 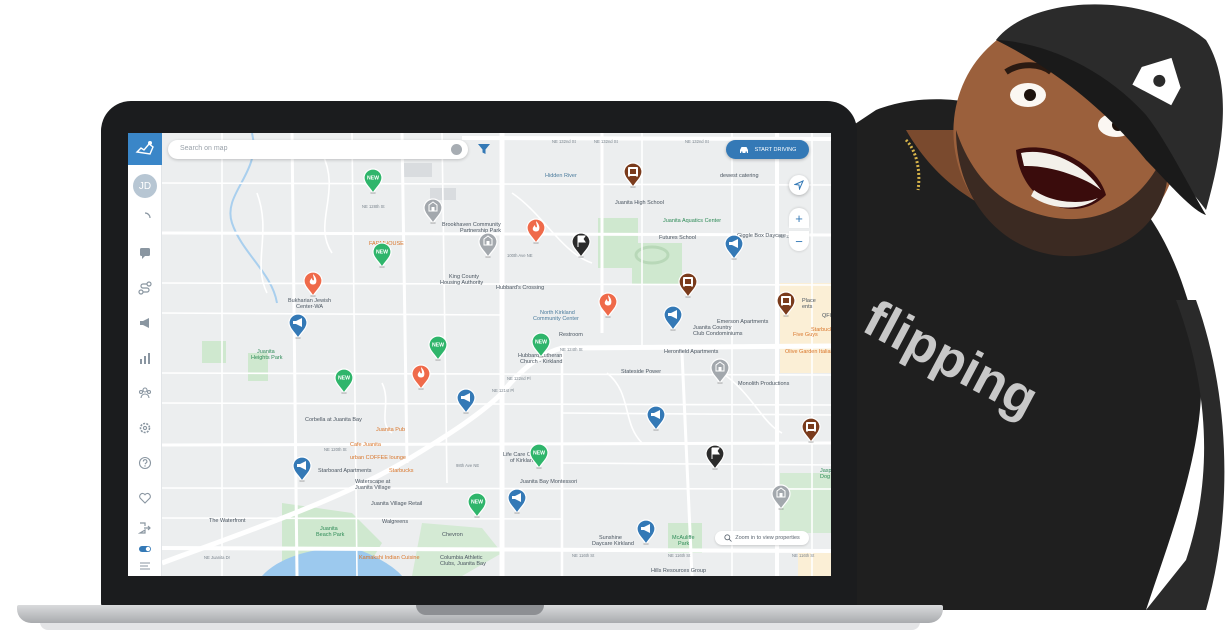 What do you see at coordinates (145, 149) in the screenshot?
I see `app-logo` at bounding box center [145, 149].